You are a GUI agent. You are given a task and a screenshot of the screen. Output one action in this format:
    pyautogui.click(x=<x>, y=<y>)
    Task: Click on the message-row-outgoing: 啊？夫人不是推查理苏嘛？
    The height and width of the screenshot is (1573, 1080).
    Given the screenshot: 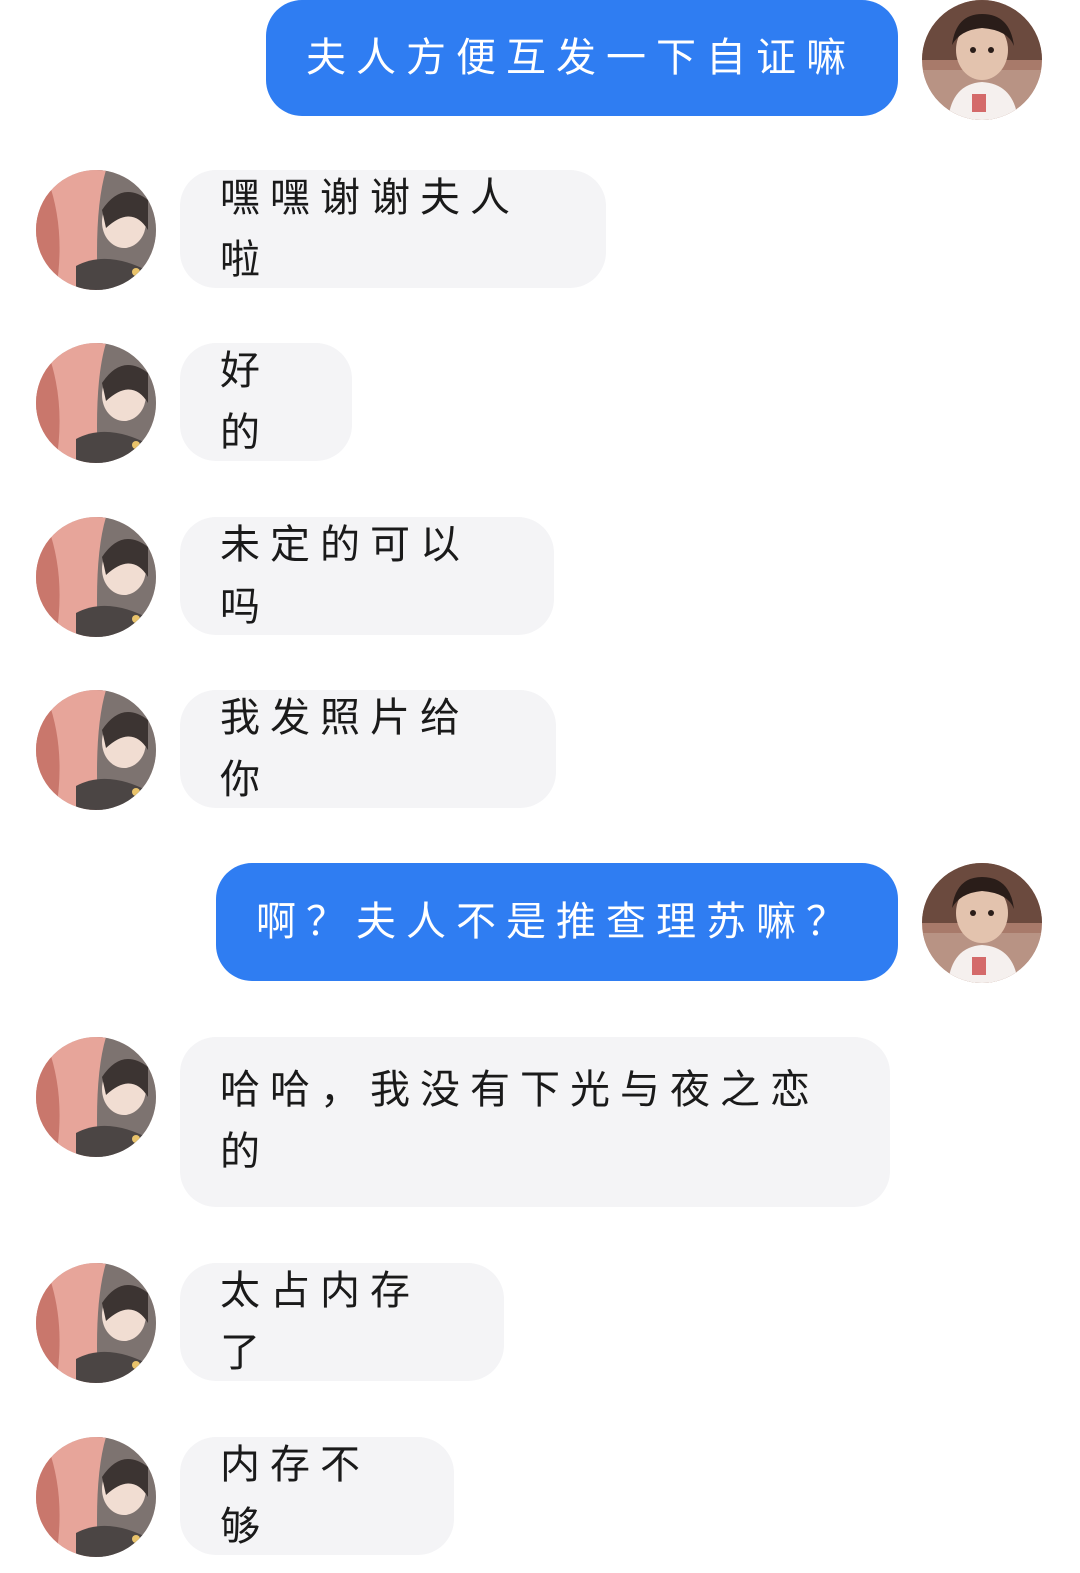 What is the action you would take?
    pyautogui.click(x=540, y=923)
    